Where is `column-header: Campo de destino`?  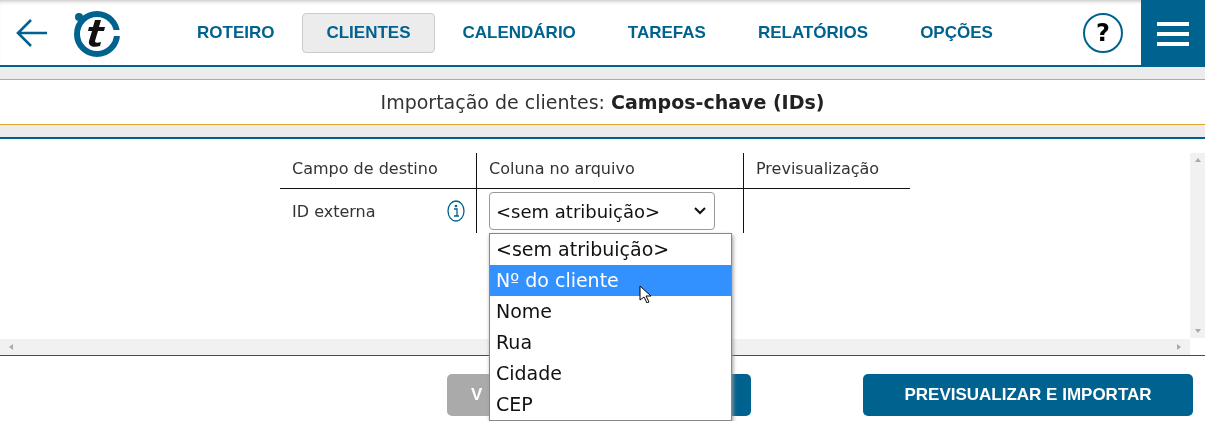
column-header: Campo de destino is located at coordinates (365, 168).